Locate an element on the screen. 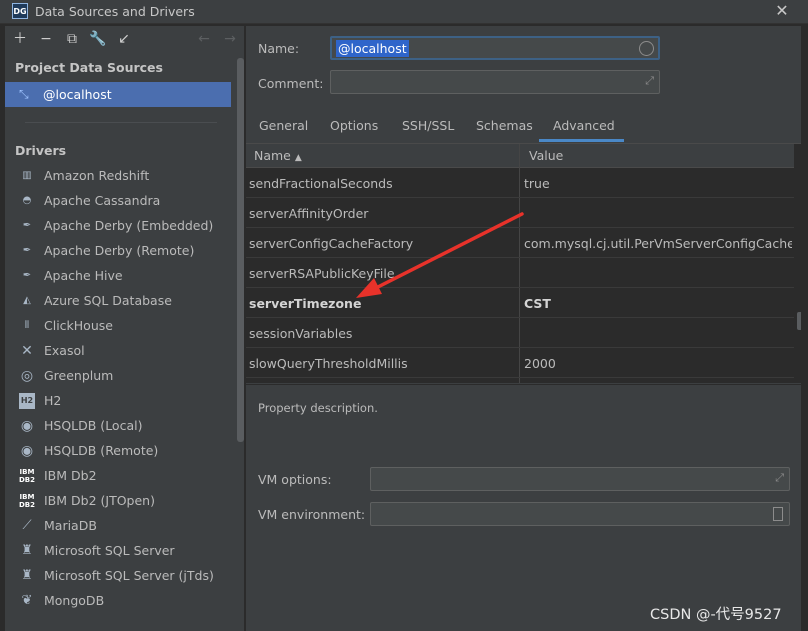 The image size is (808, 631). table-row: serverAffinityOrder is located at coordinates (520, 213).